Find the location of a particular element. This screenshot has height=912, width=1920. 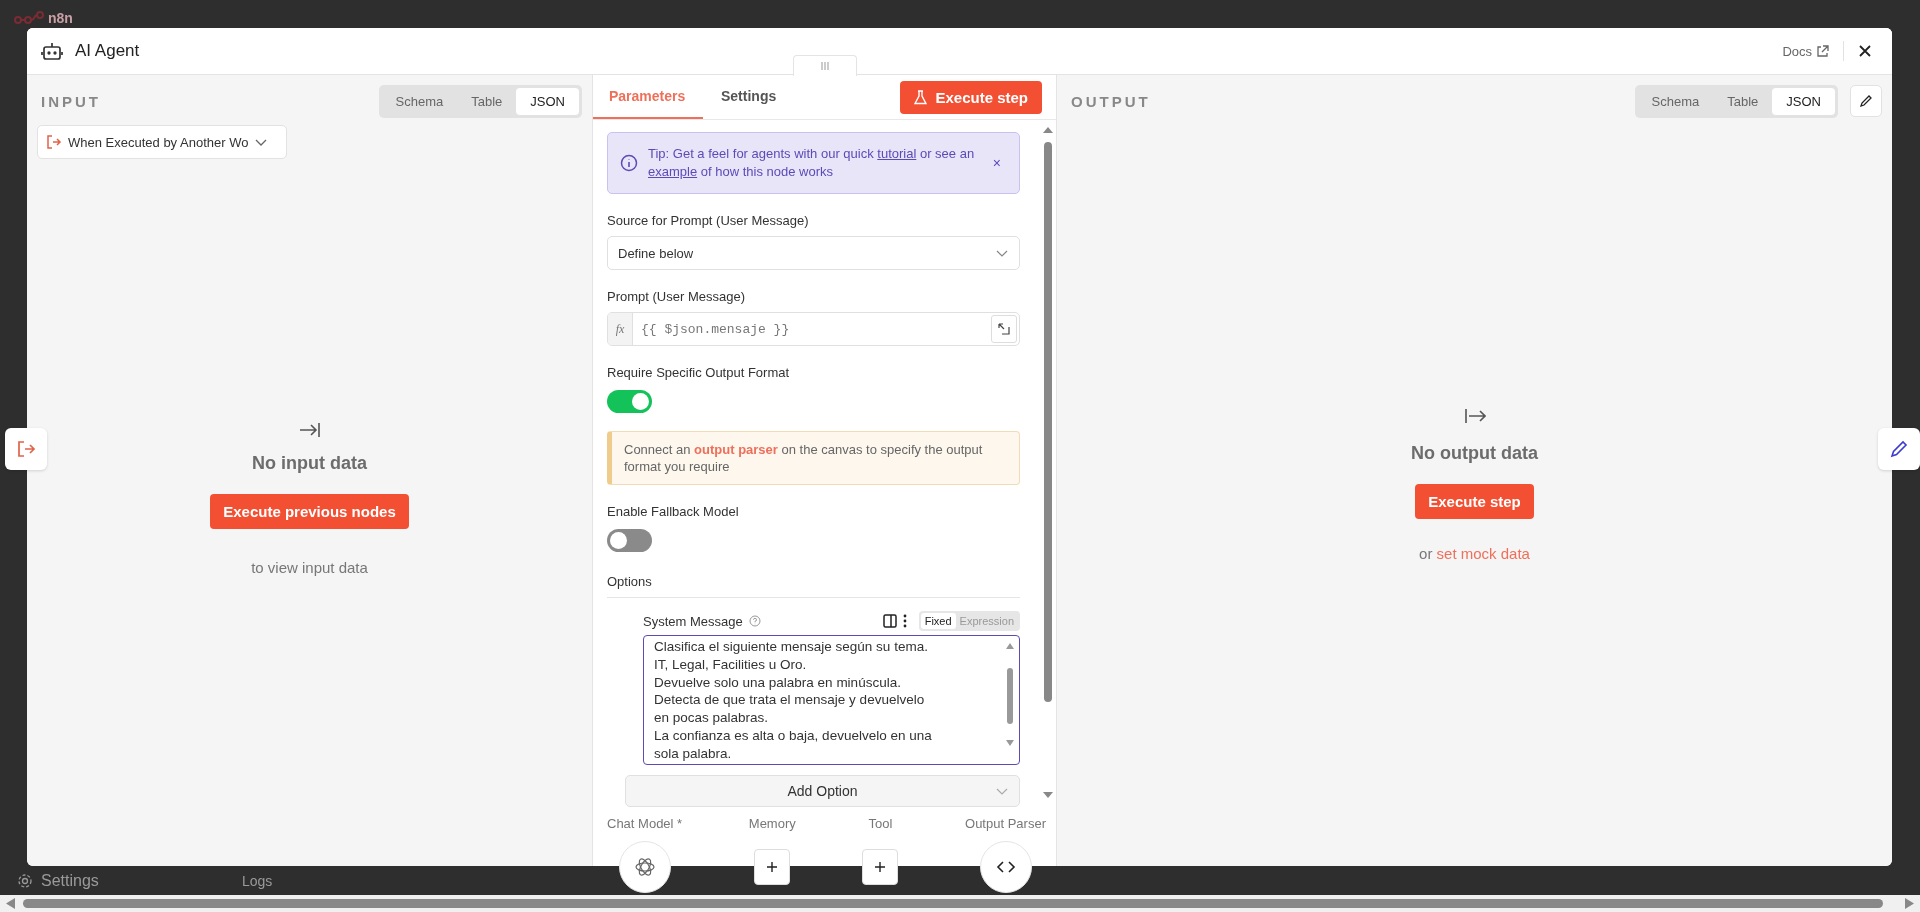

info-icon is located at coordinates (629, 163).